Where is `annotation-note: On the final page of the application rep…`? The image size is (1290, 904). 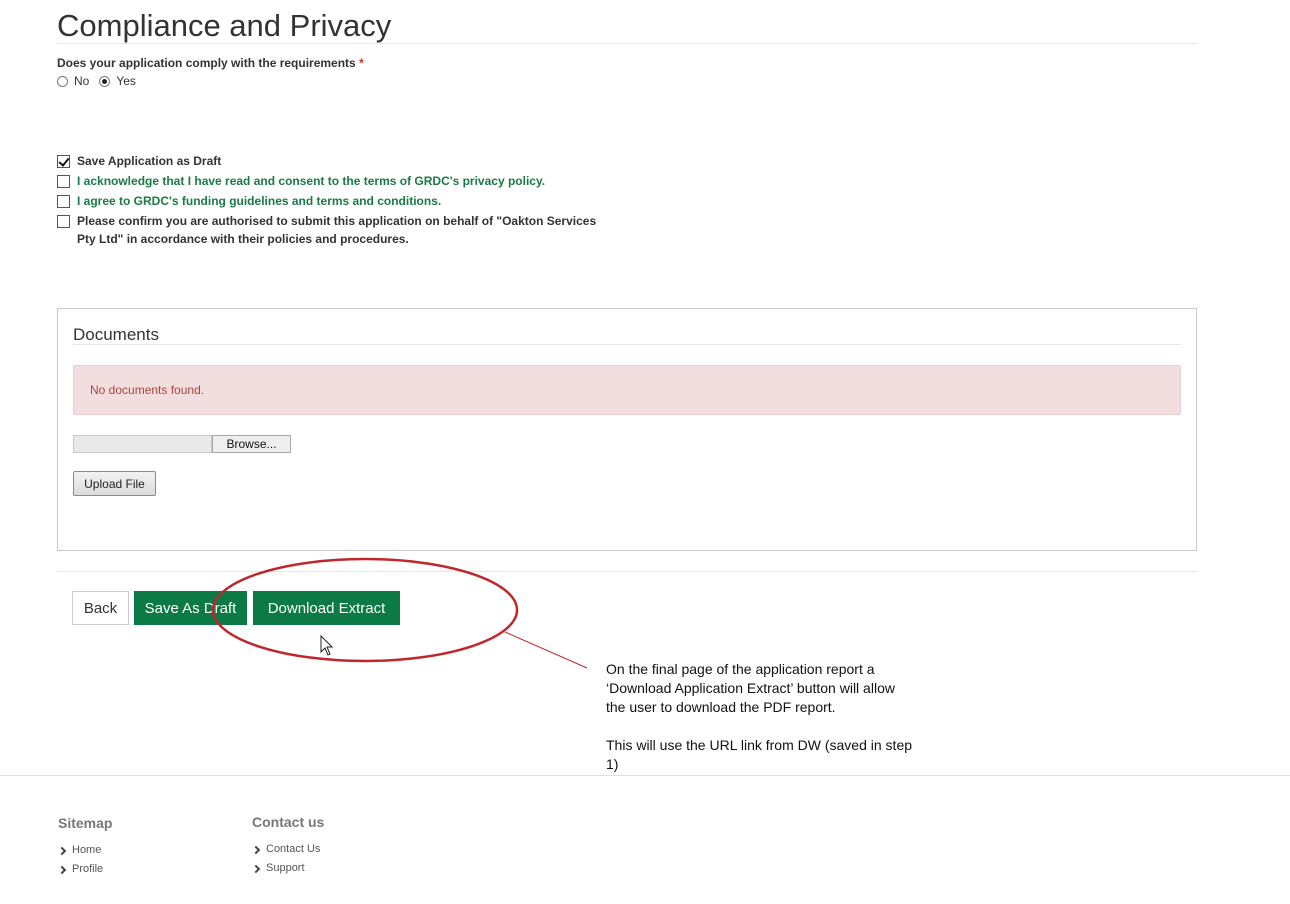
annotation-note: On the final page of the application rep… is located at coordinates (761, 717).